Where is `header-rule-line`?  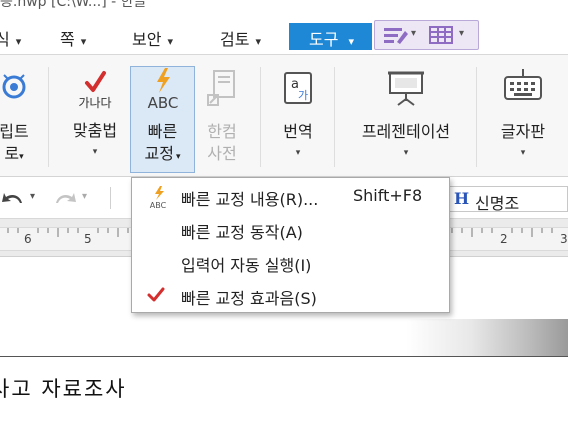 header-rule-line is located at coordinates (284, 356).